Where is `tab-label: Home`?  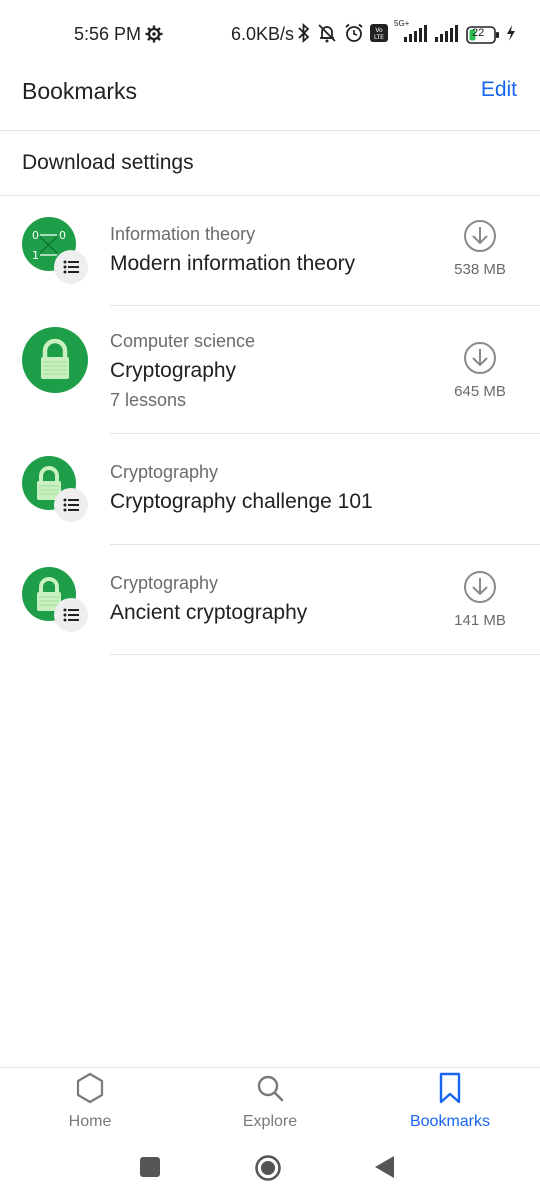
tab-label: Home is located at coordinates (90, 1121).